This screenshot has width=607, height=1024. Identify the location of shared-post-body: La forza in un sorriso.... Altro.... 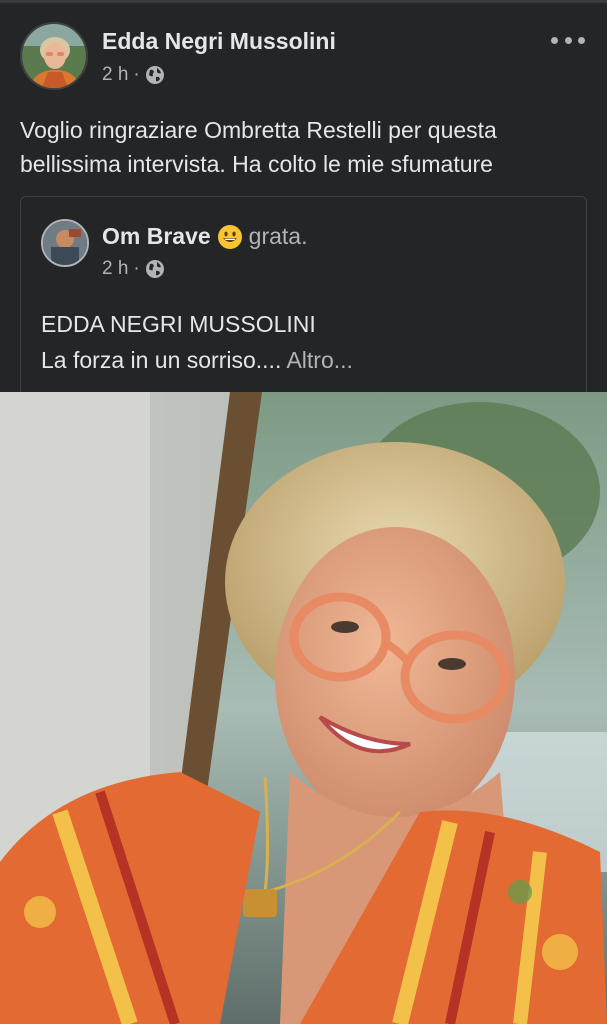
(197, 360).